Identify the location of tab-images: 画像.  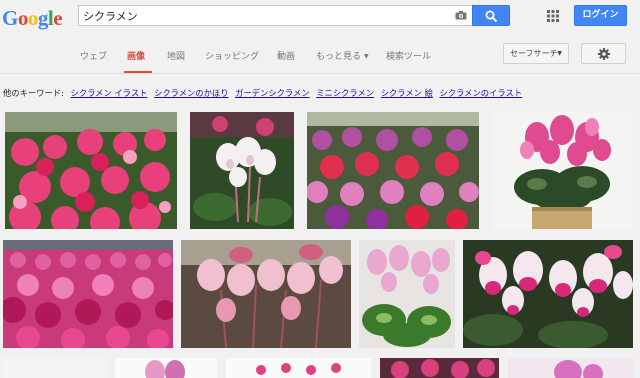
(136, 55).